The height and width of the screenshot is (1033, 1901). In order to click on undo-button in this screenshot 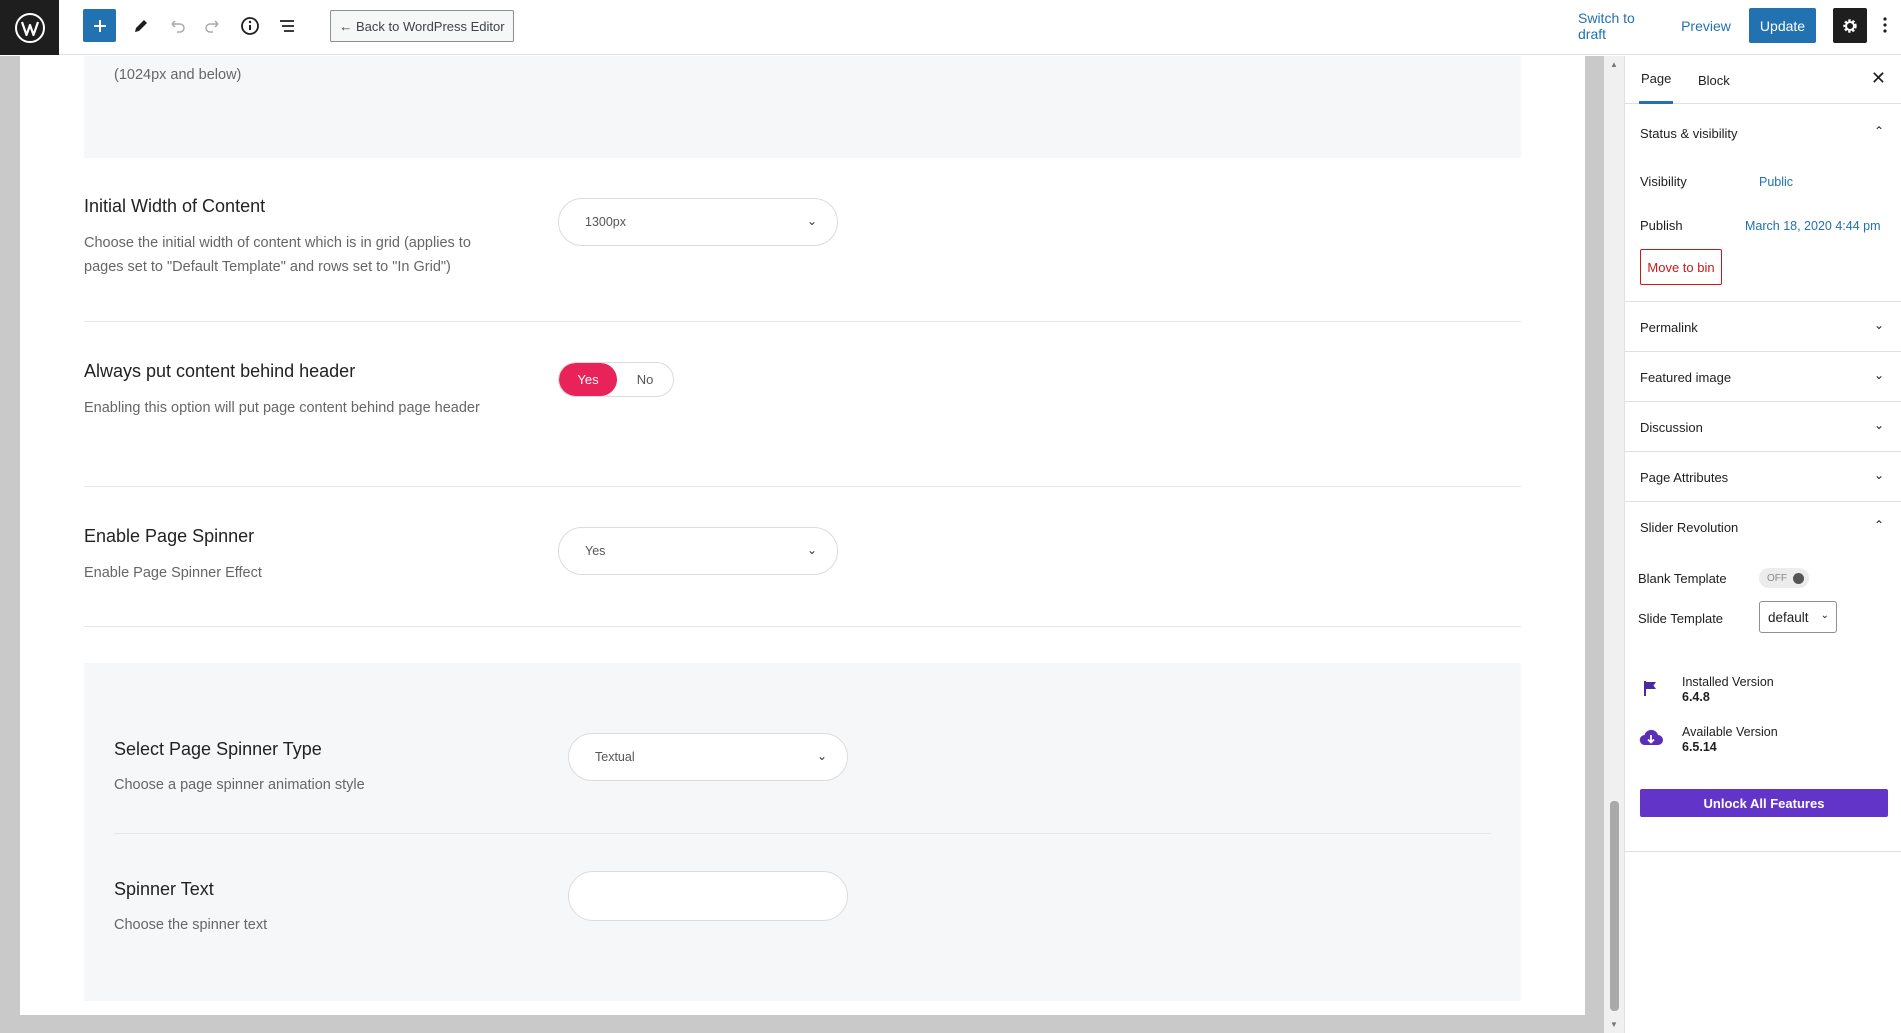, I will do `click(177, 26)`.